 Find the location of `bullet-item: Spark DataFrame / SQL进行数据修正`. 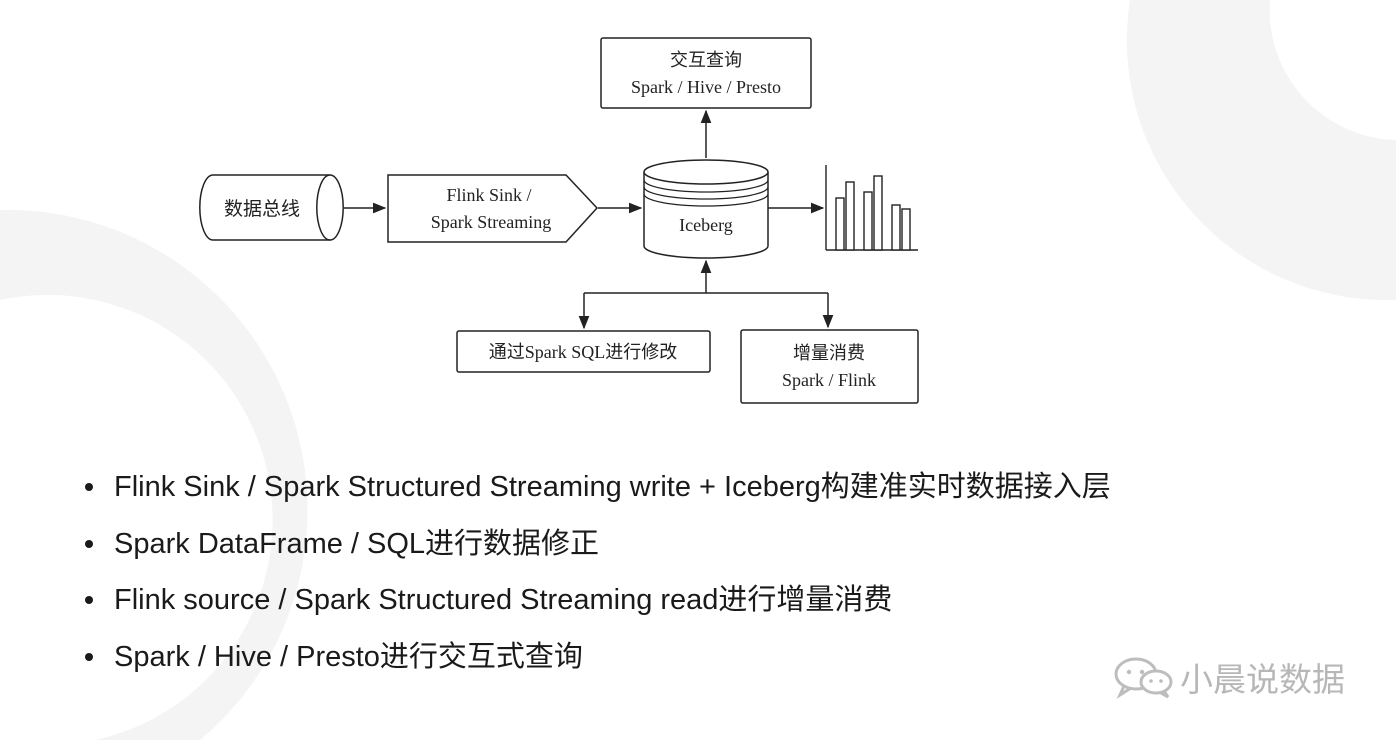

bullet-item: Spark DataFrame / SQL进行数据修正 is located at coordinates (596, 547).